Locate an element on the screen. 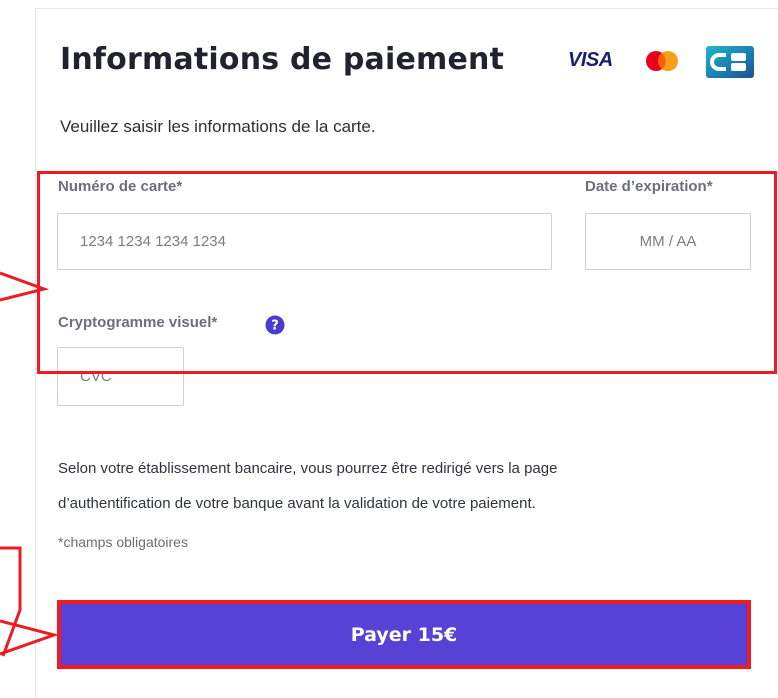 The height and width of the screenshot is (698, 778). cb-logo is located at coordinates (730, 62).